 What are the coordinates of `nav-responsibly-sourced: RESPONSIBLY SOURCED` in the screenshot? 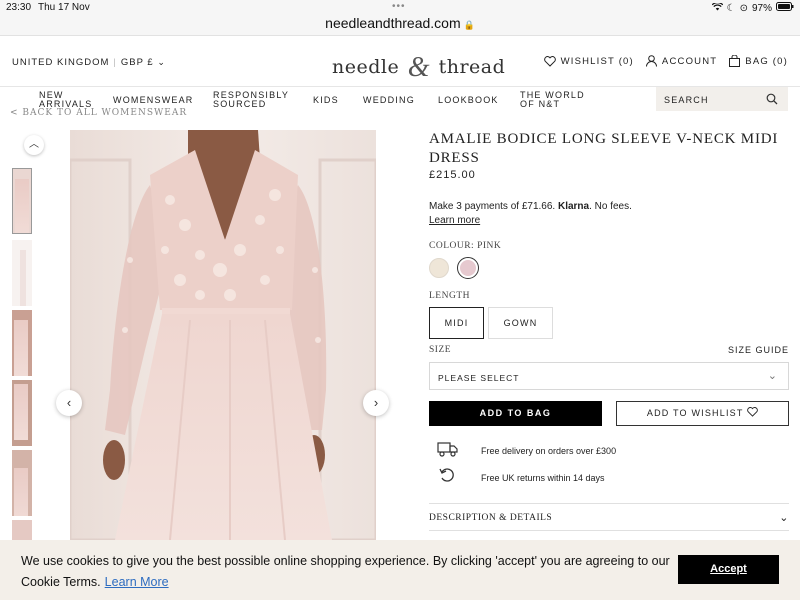 It's located at (253, 100).